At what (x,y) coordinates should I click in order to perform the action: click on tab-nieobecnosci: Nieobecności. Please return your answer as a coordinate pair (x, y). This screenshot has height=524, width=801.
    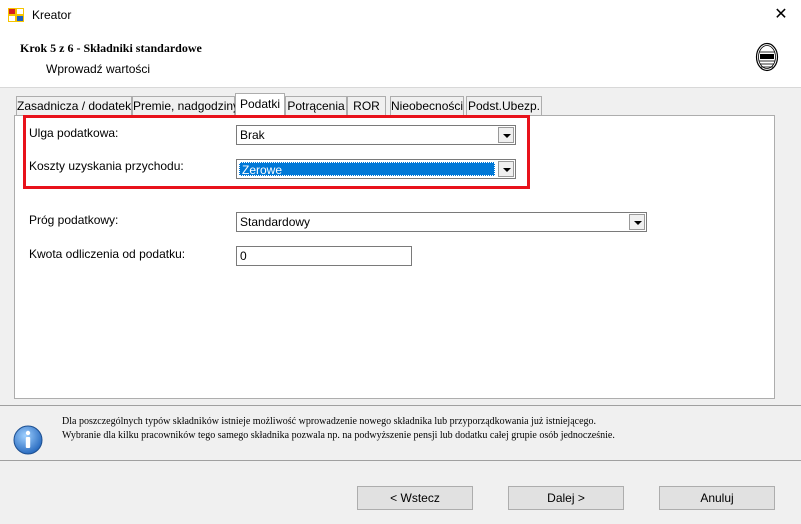
    Looking at the image, I should click on (427, 105).